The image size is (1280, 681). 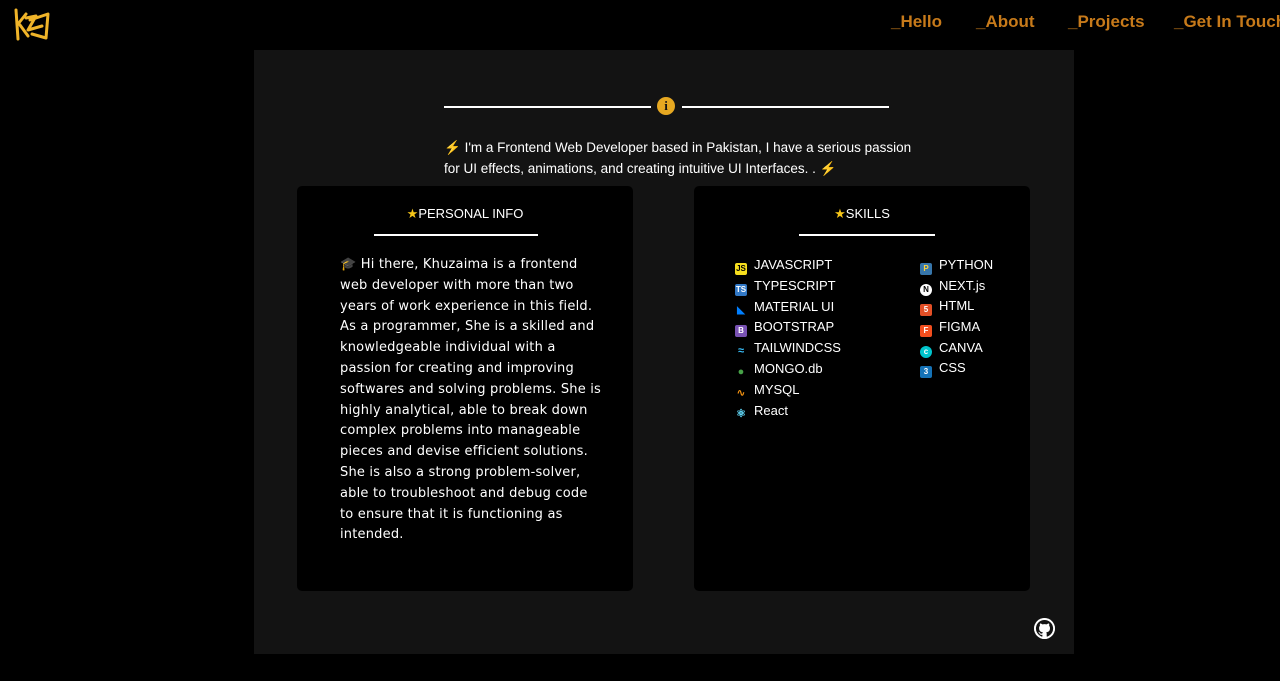 I want to click on nav-projects: _Projects, so click(x=1106, y=22).